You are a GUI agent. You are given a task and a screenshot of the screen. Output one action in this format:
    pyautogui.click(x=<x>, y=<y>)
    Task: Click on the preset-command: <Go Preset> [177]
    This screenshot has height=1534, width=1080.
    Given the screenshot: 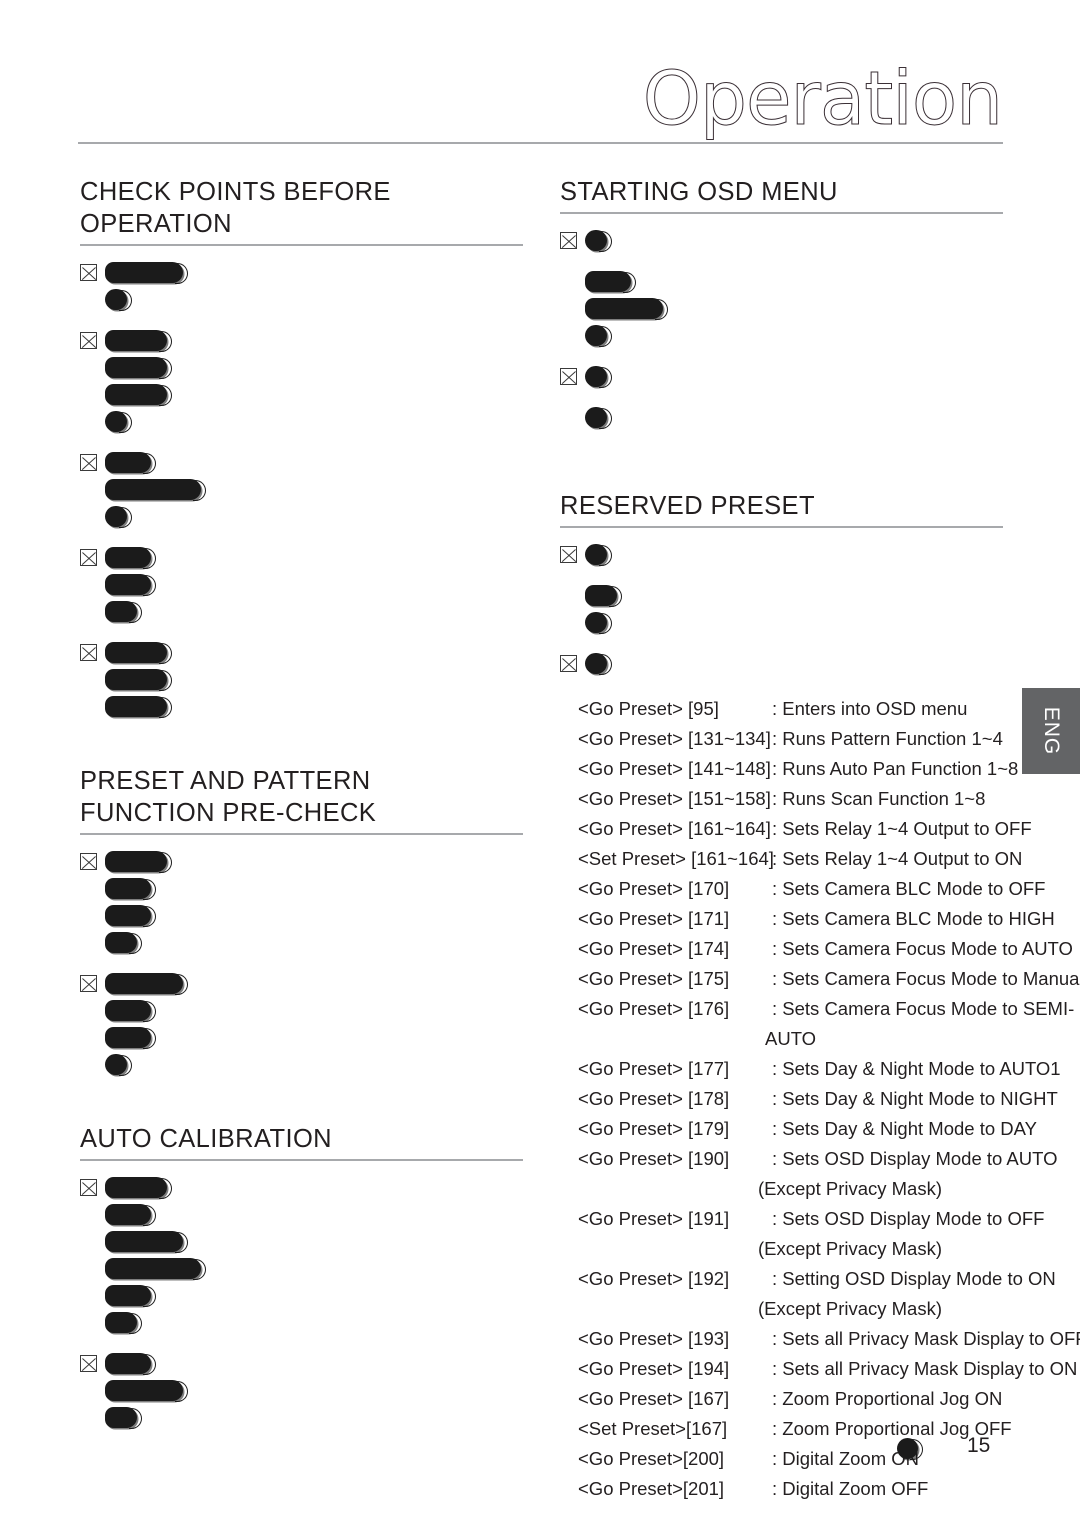 What is the action you would take?
    pyautogui.click(x=654, y=1068)
    